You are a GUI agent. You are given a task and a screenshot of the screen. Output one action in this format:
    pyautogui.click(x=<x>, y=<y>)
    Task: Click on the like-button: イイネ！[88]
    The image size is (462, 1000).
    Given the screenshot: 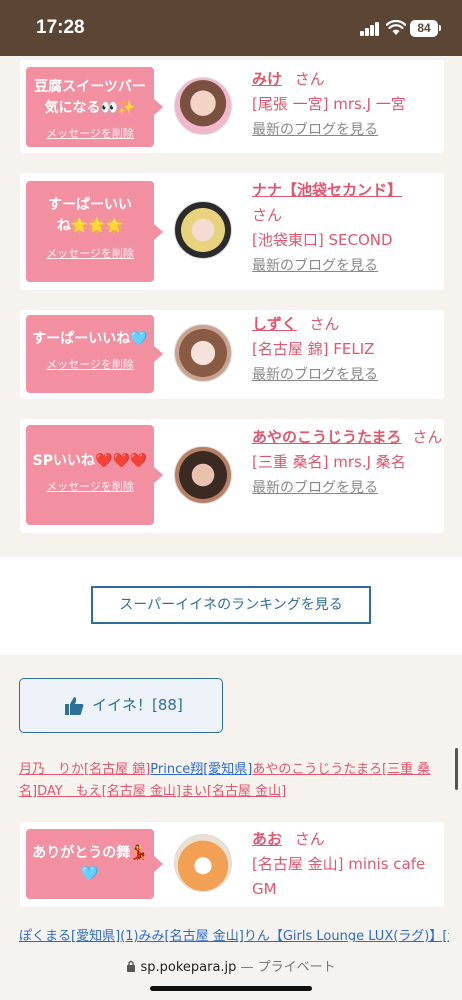 What is the action you would take?
    pyautogui.click(x=121, y=705)
    